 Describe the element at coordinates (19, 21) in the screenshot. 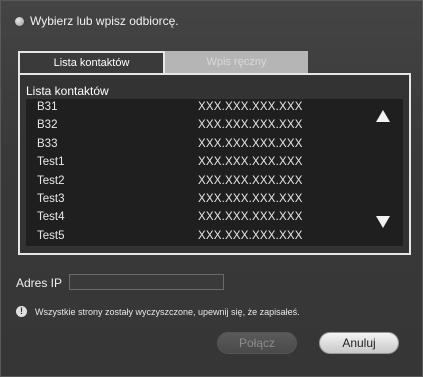

I see `bullet-icon` at that location.